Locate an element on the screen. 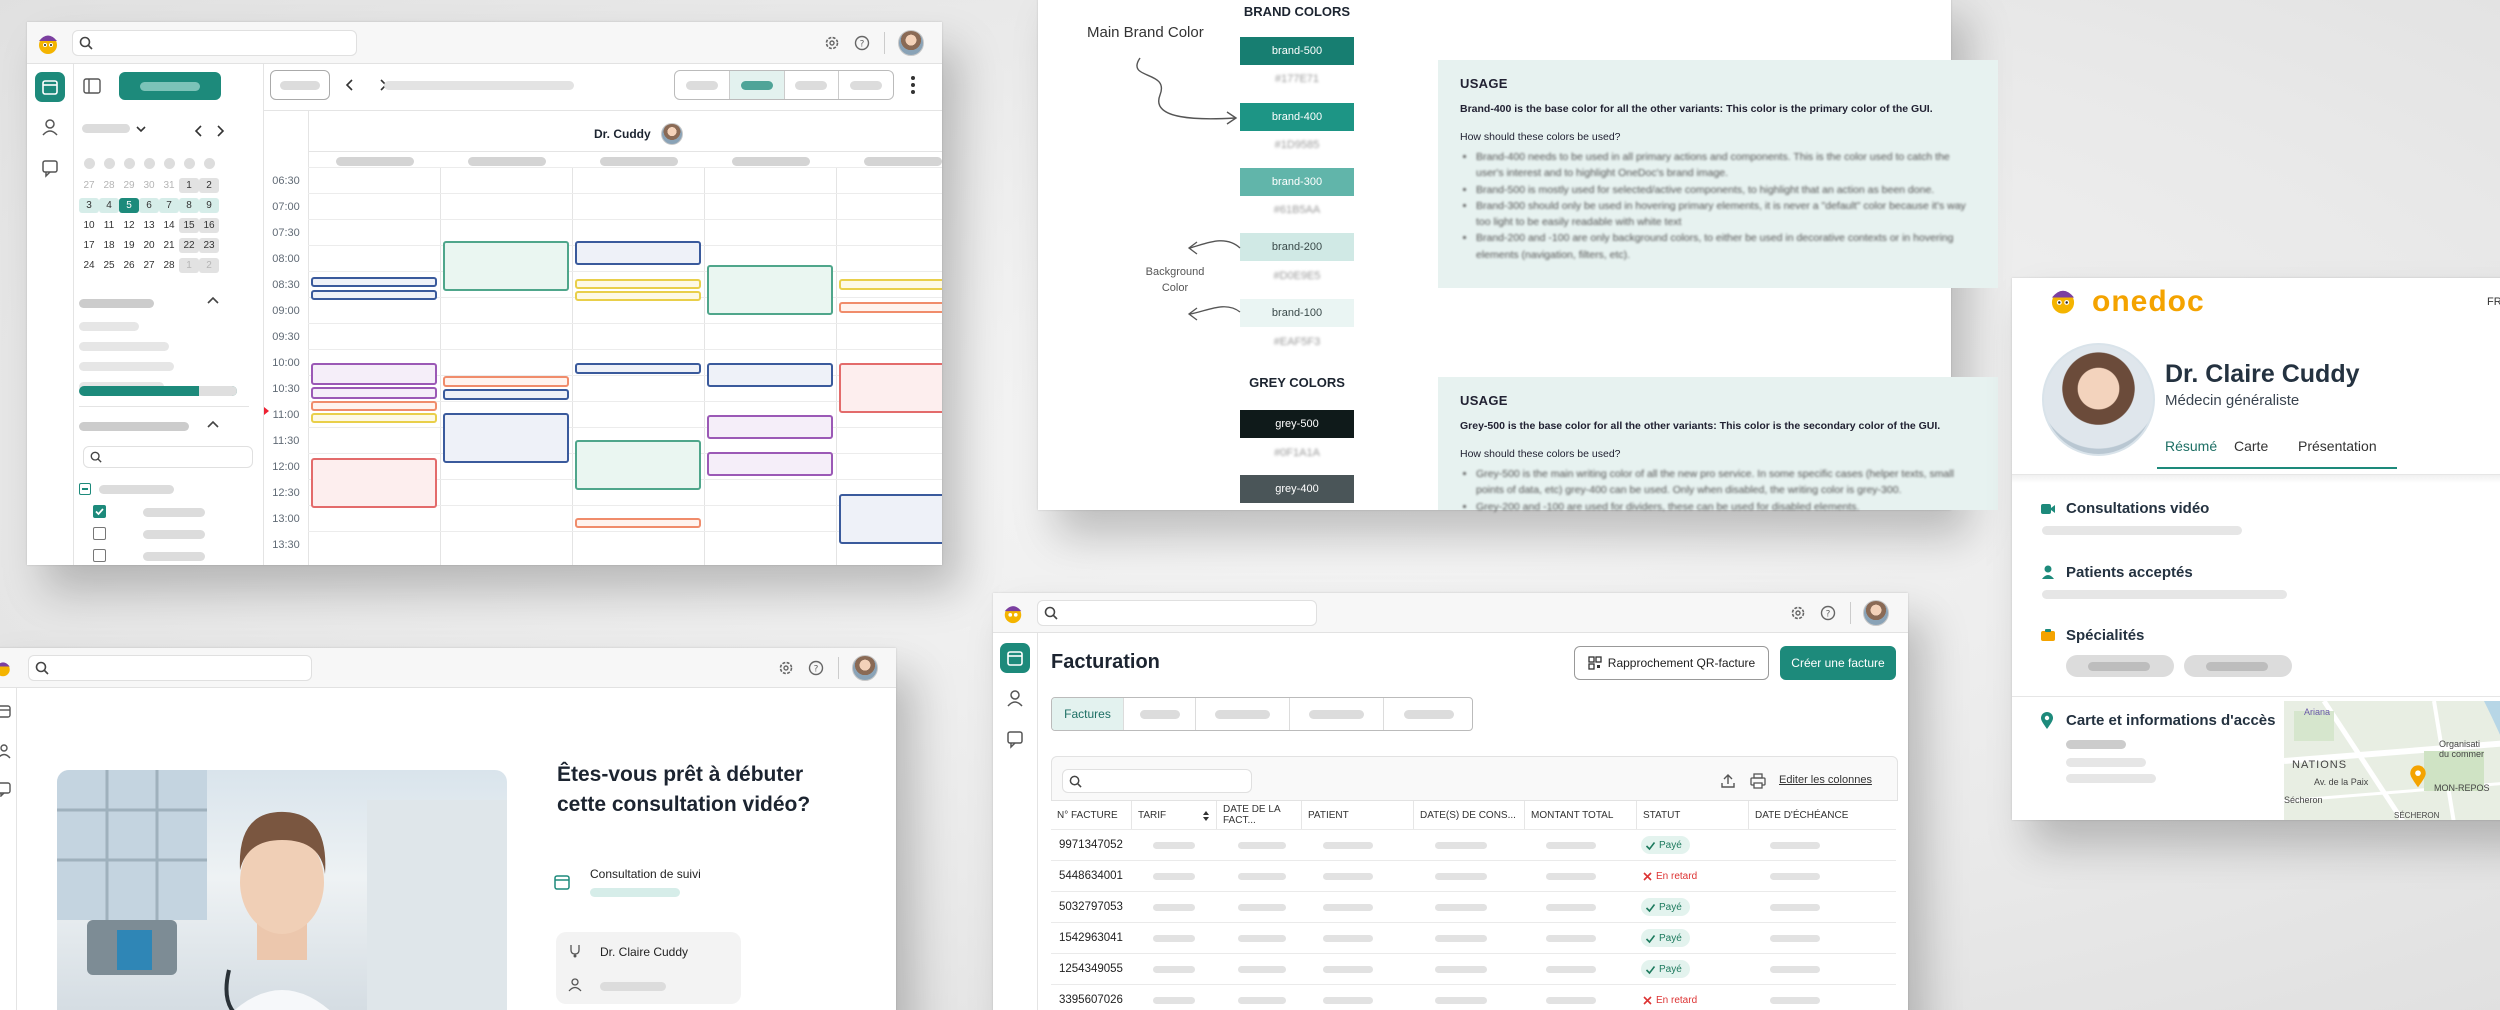  table-row: 3395607026 En retard is located at coordinates (1473, 997).